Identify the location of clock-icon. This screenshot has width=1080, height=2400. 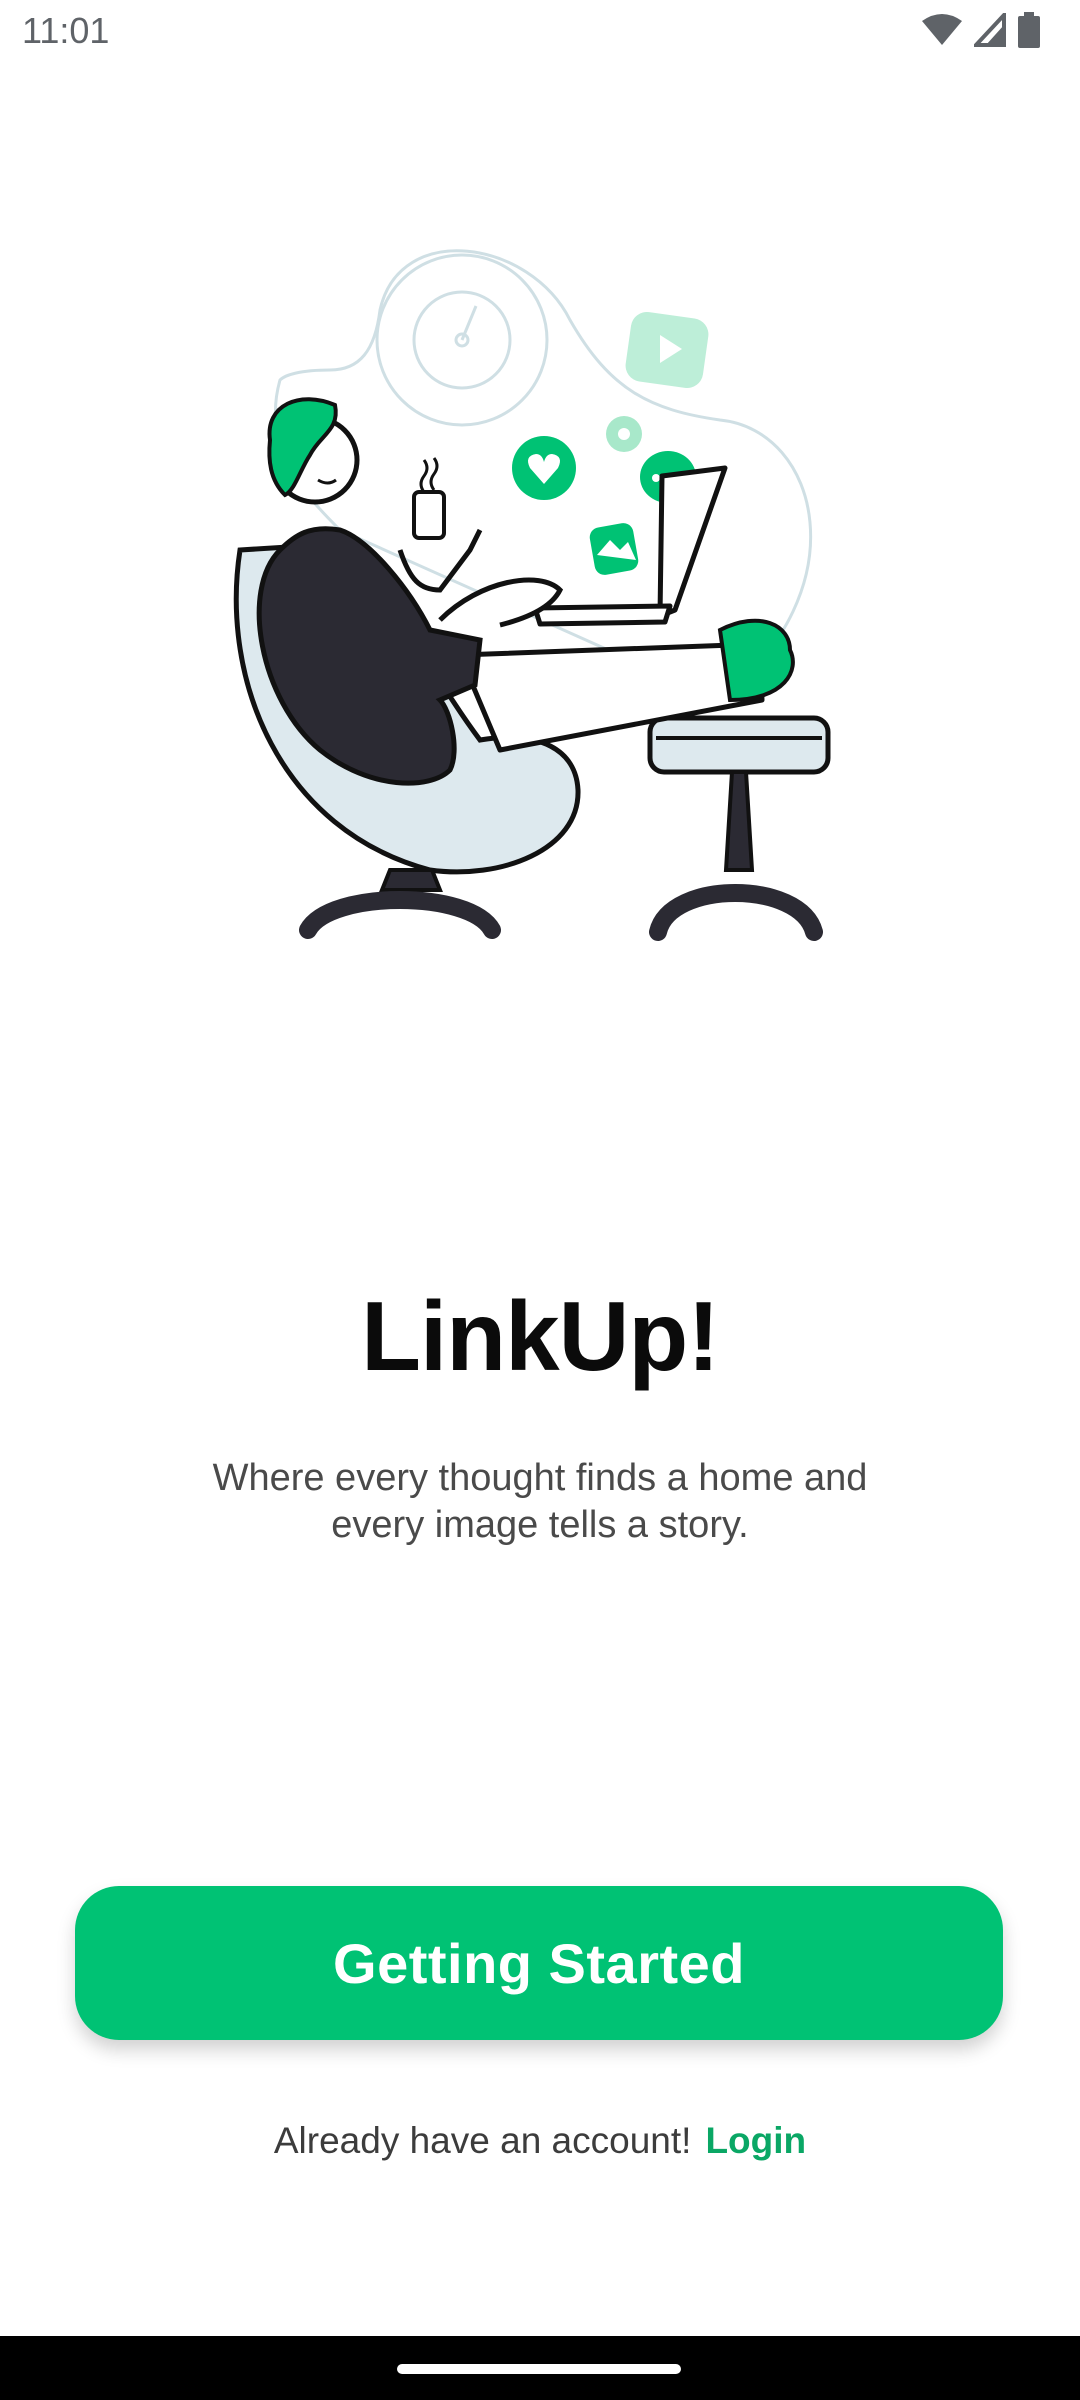
(462, 340).